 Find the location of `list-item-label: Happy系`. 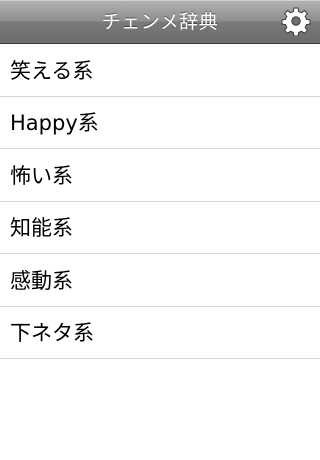

list-item-label: Happy系 is located at coordinates (54, 123).